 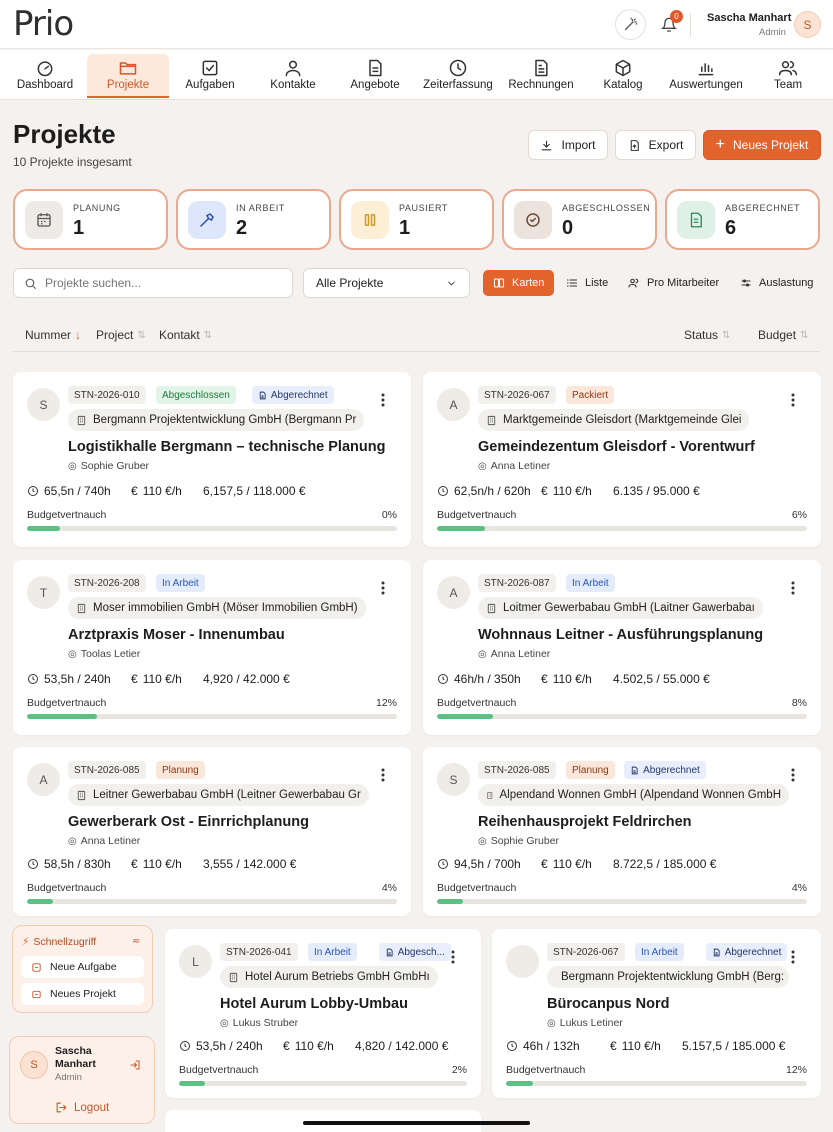 What do you see at coordinates (707, 335) in the screenshot?
I see `sort-status: Status ⇅` at bounding box center [707, 335].